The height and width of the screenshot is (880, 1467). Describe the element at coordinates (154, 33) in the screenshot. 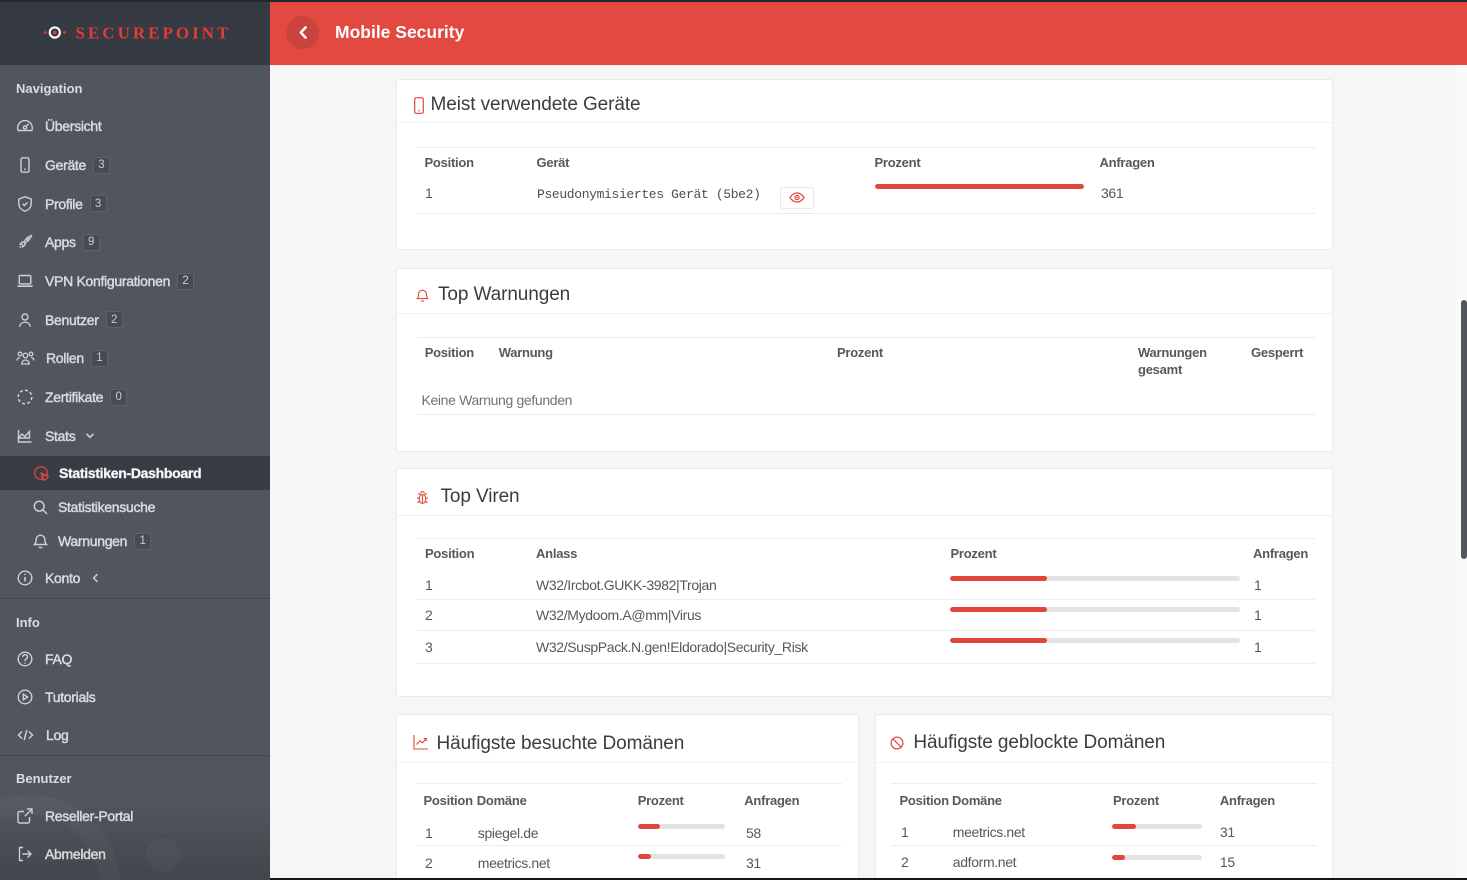

I see `svg-text: SECUREPOINT` at that location.